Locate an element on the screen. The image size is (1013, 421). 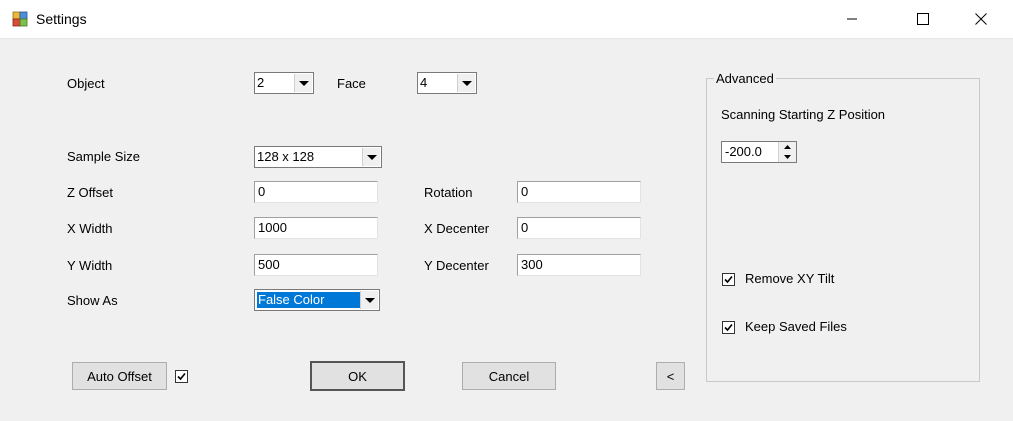
minimize-icon is located at coordinates (852, 19).